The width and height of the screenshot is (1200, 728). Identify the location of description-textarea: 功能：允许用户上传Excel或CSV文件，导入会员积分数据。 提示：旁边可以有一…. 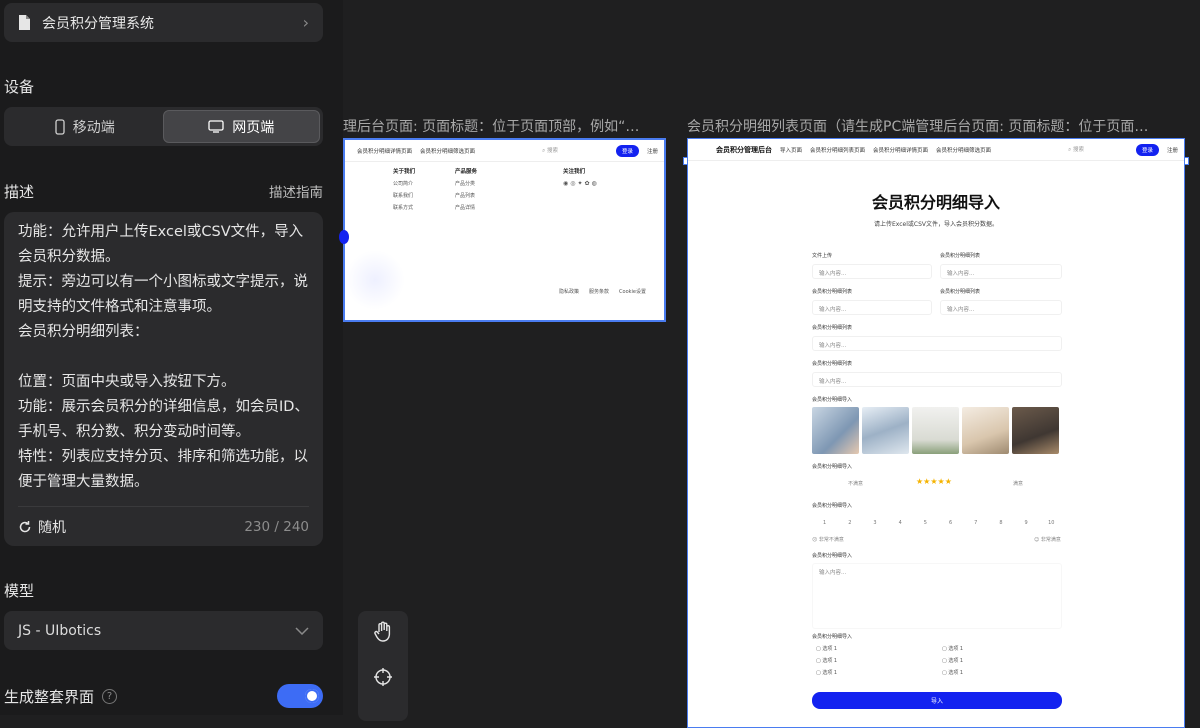
(163, 379).